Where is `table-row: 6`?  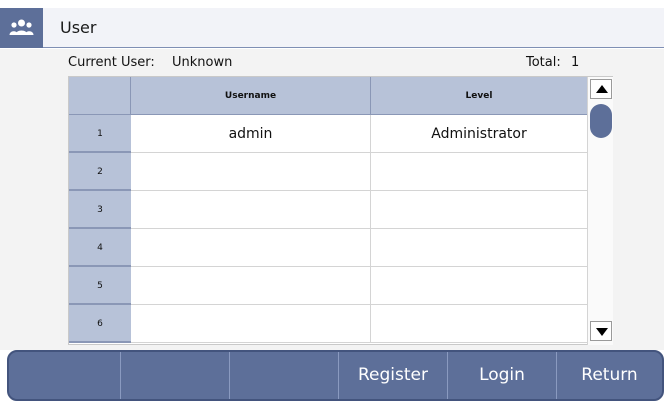
table-row: 6 is located at coordinates (328, 324).